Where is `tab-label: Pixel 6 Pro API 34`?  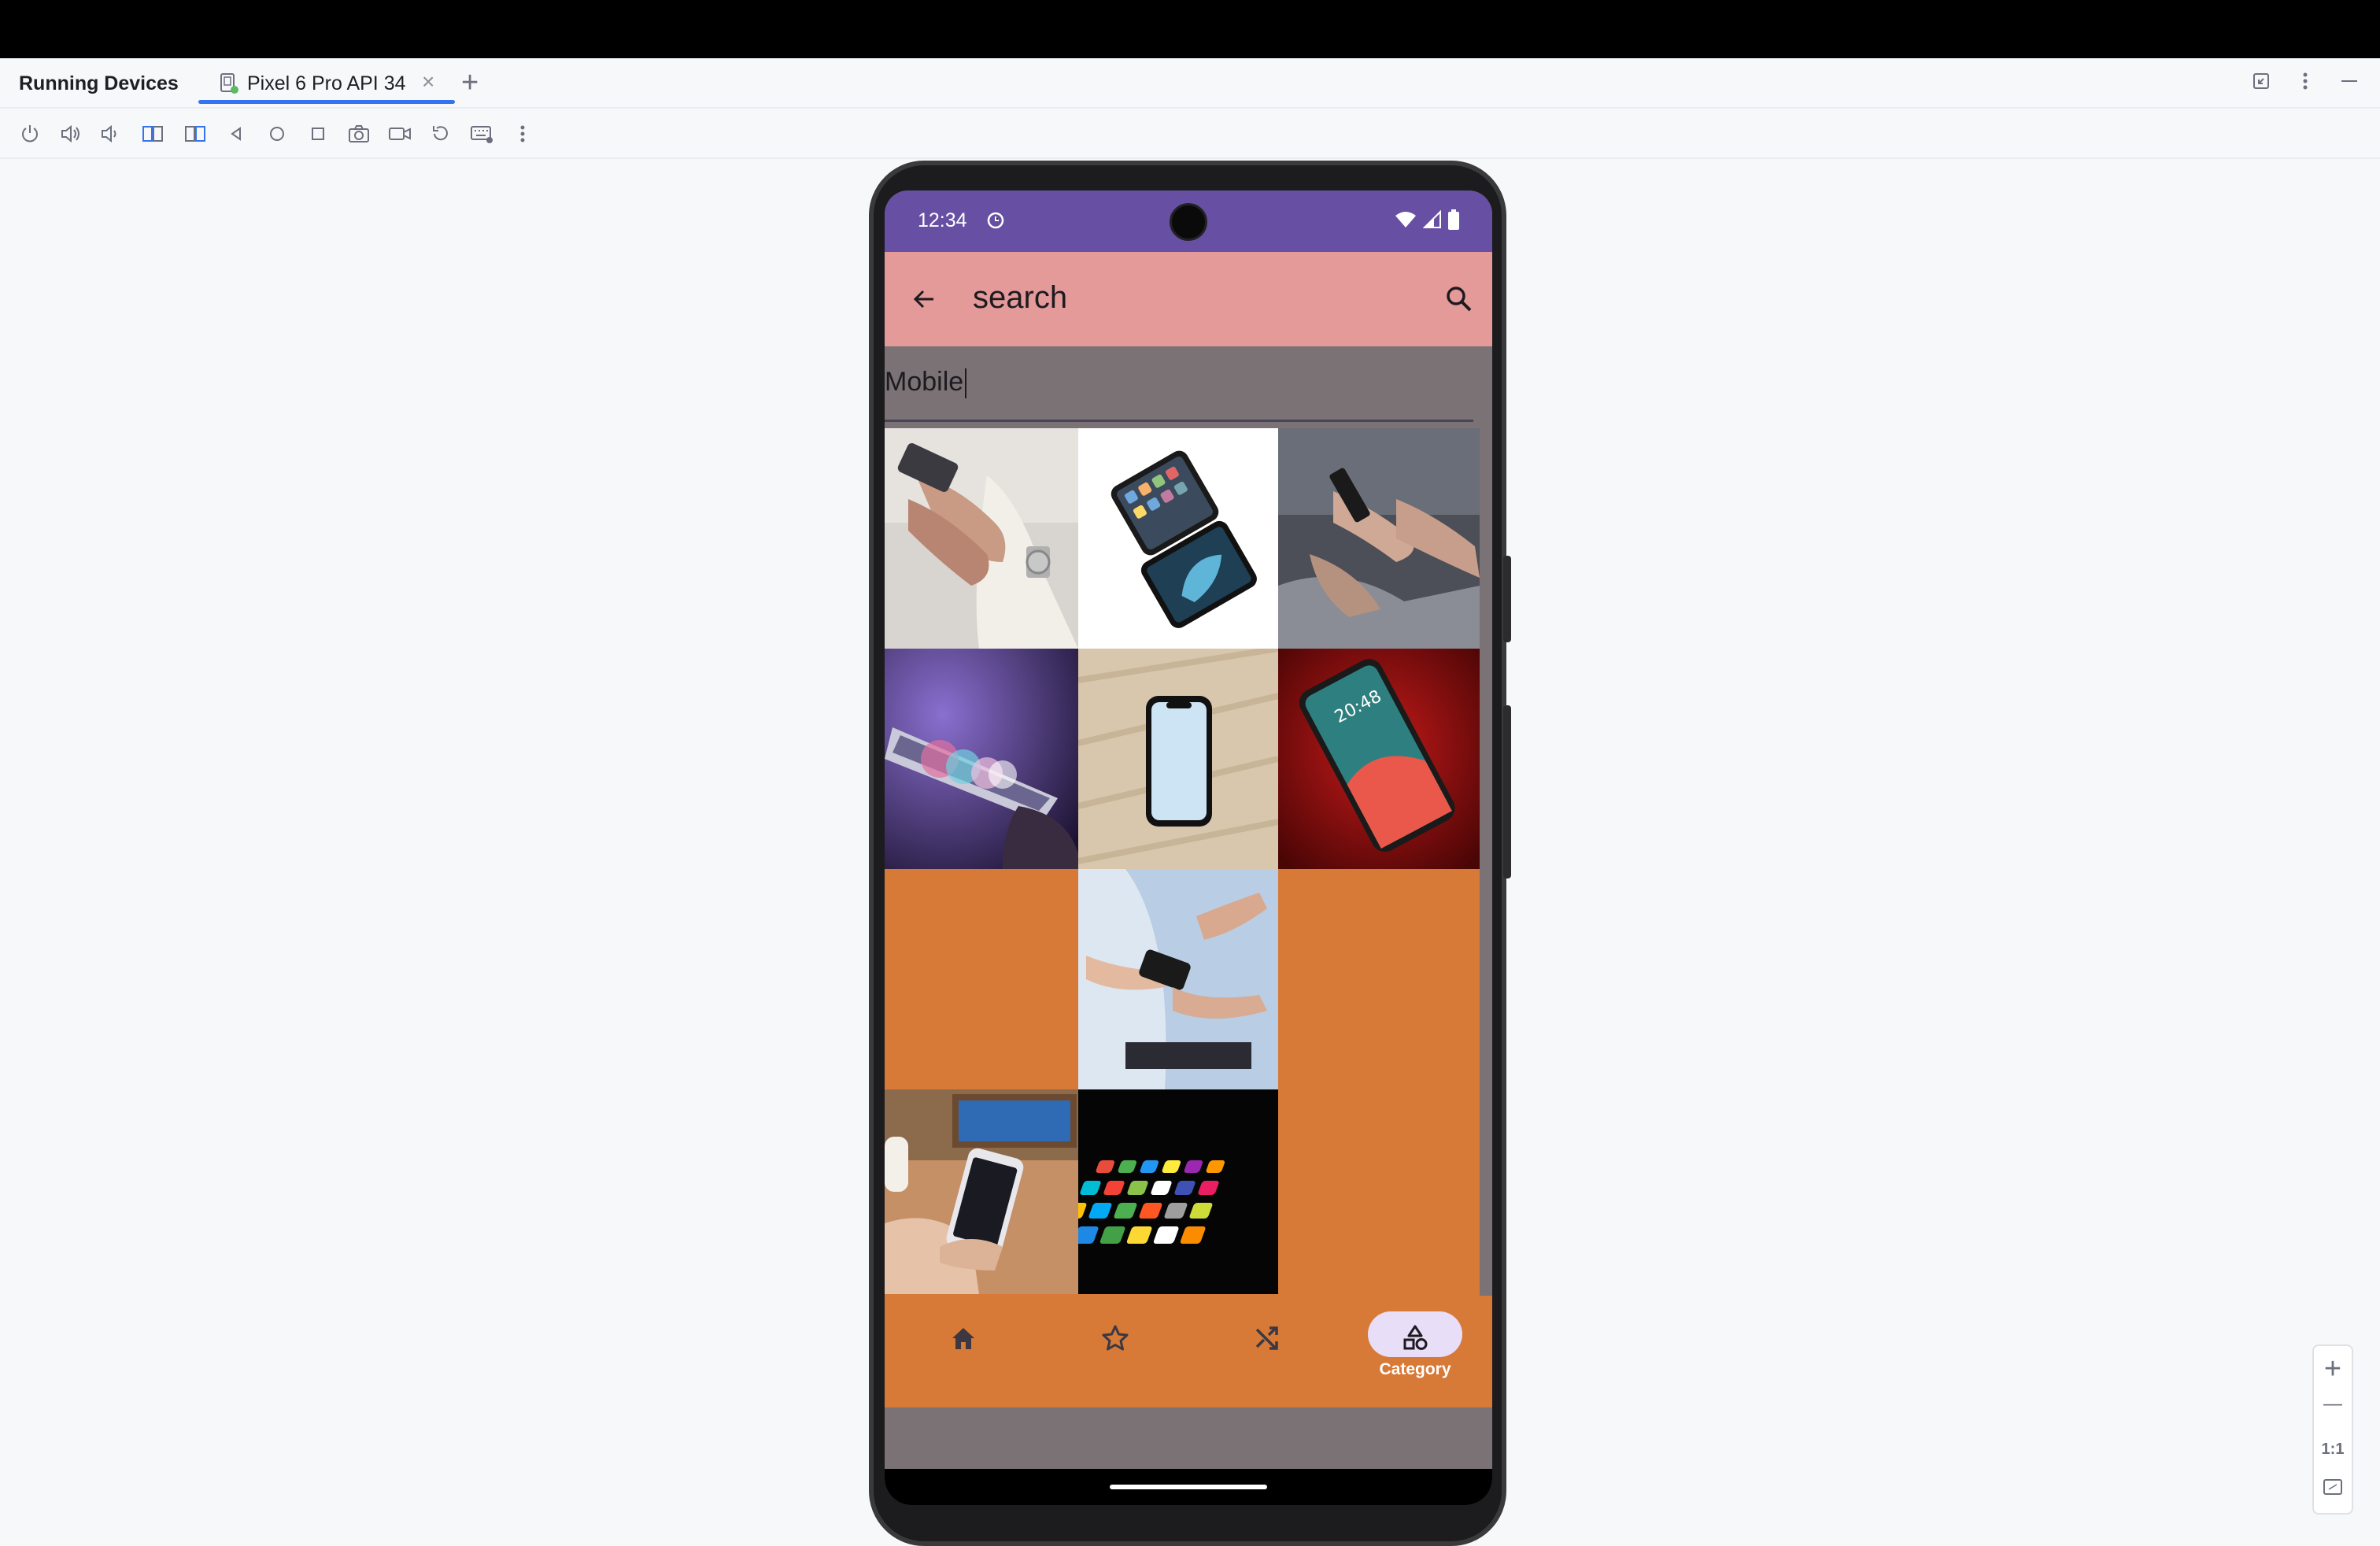
tab-label: Pixel 6 Pro API 34 is located at coordinates (326, 83).